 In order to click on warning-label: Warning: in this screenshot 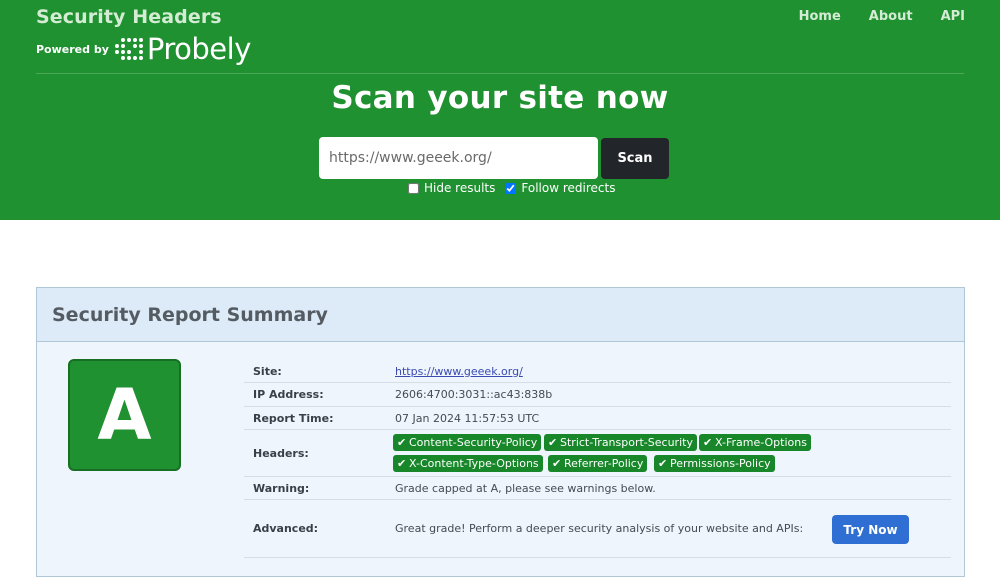, I will do `click(281, 488)`.